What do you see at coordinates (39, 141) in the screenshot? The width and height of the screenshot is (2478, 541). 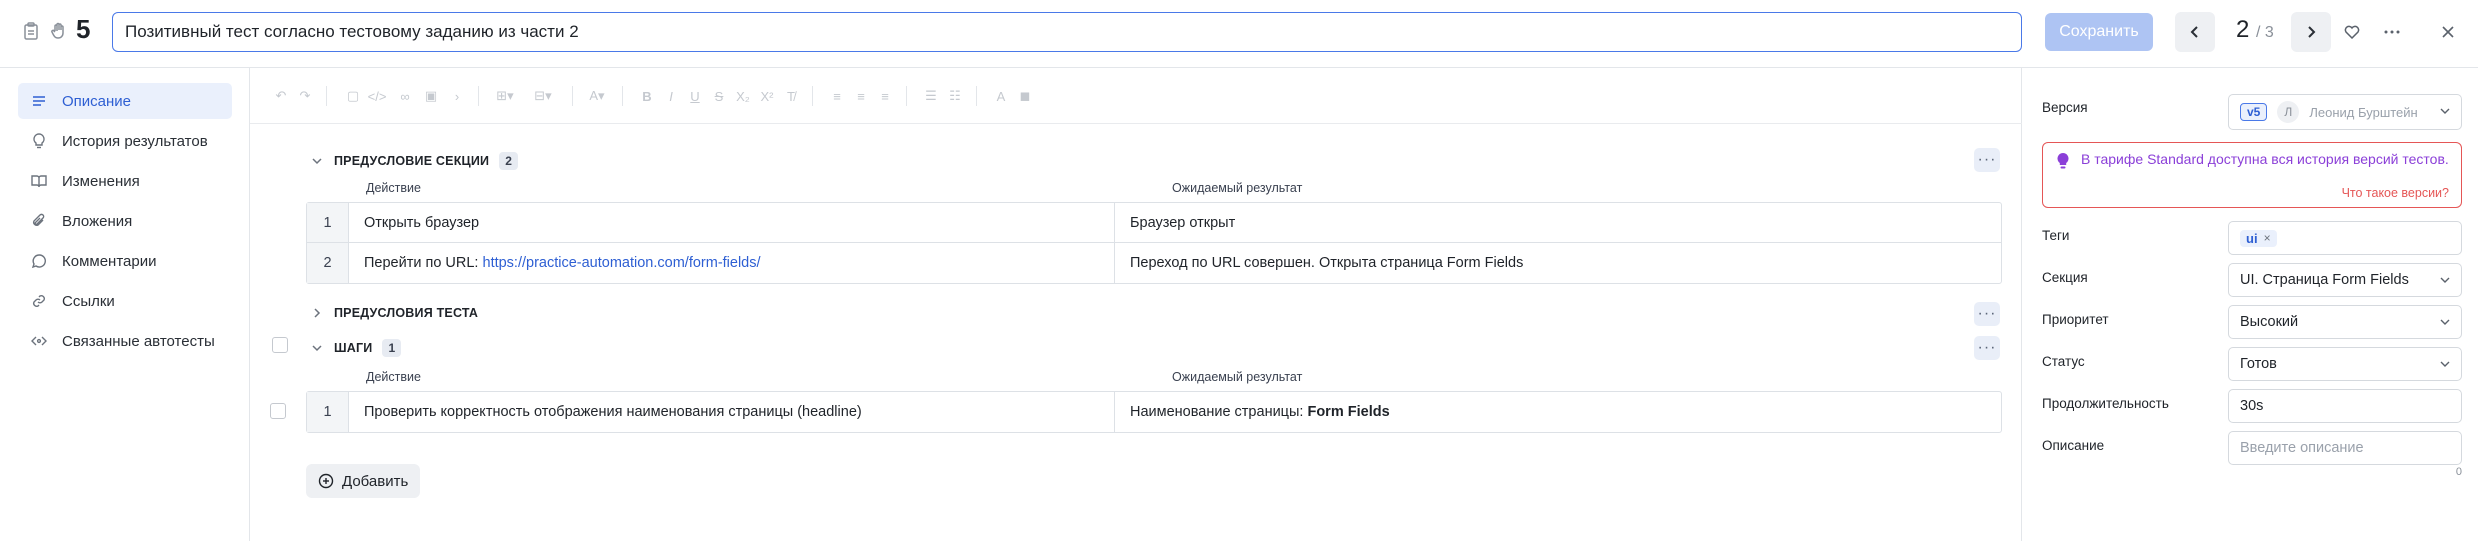 I see `lightbulb-icon` at bounding box center [39, 141].